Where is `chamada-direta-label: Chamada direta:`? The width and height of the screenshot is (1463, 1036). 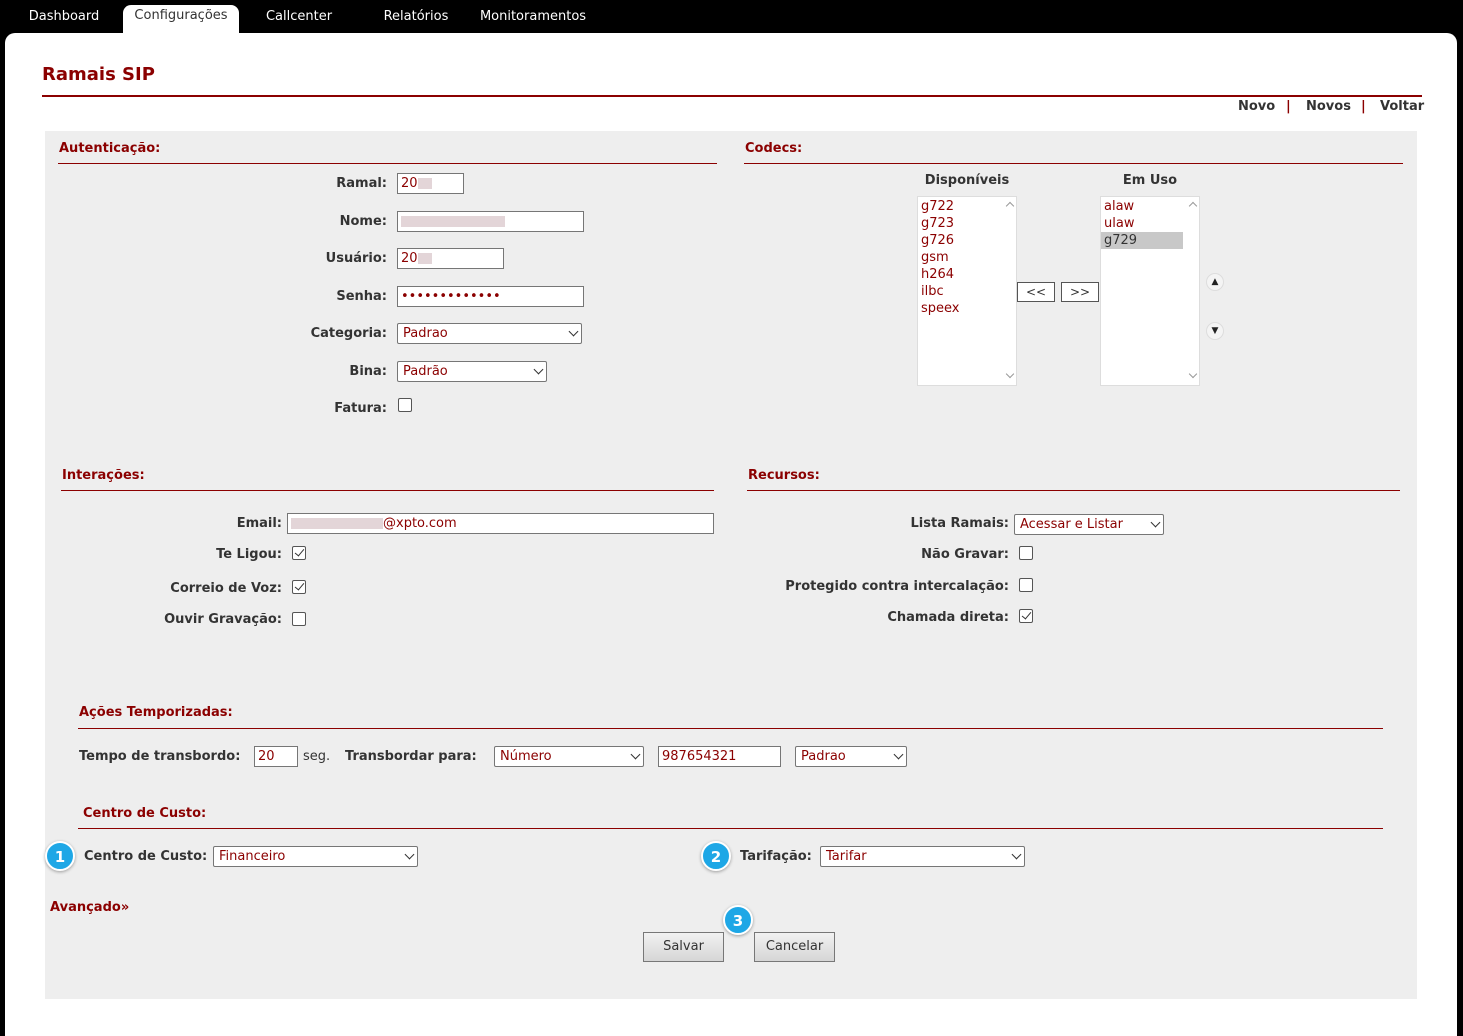 chamada-direta-label: Chamada direta: is located at coordinates (948, 617).